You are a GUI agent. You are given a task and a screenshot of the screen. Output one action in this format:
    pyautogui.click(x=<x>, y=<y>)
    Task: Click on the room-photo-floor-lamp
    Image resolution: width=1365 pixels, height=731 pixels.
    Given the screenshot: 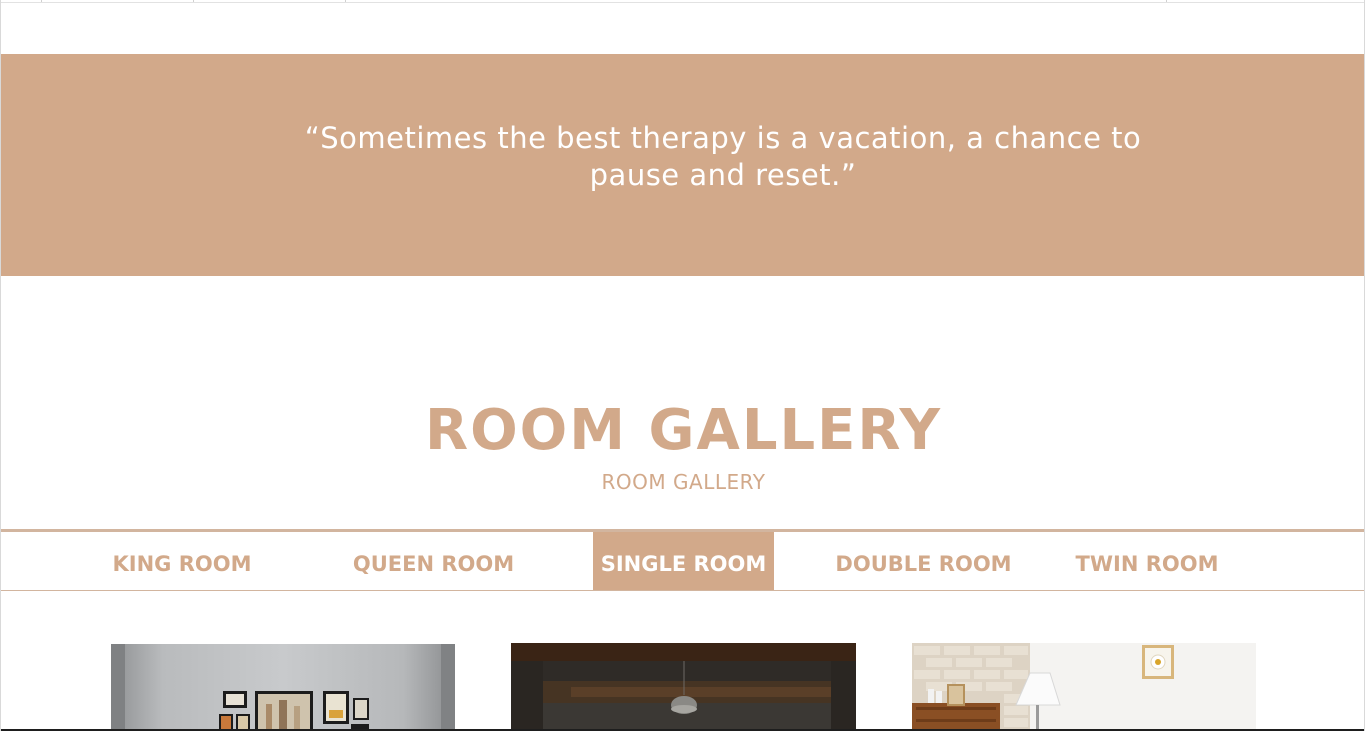 What is the action you would take?
    pyautogui.click(x=1084, y=687)
    